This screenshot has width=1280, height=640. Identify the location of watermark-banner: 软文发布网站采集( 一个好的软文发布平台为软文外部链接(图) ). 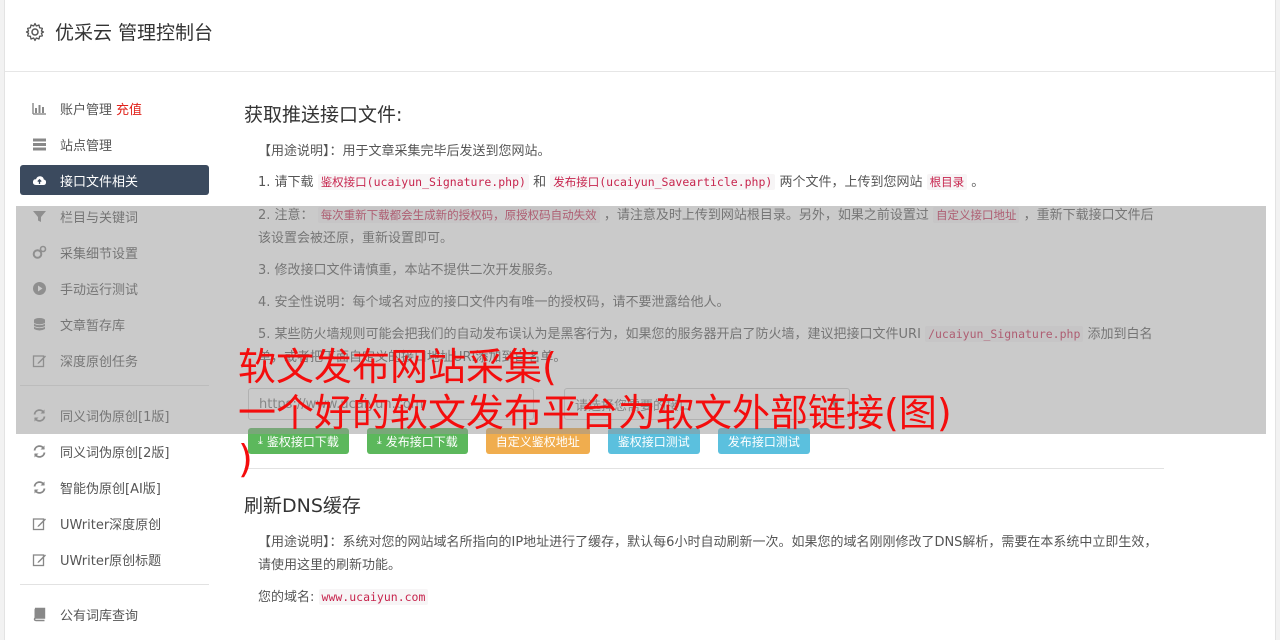
(653, 413).